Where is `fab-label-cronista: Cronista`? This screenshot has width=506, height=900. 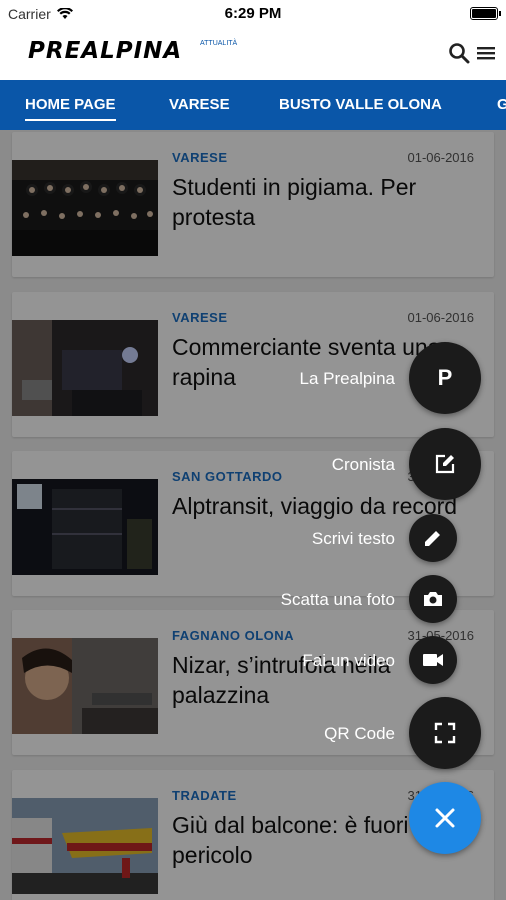 fab-label-cronista: Cronista is located at coordinates (363, 464).